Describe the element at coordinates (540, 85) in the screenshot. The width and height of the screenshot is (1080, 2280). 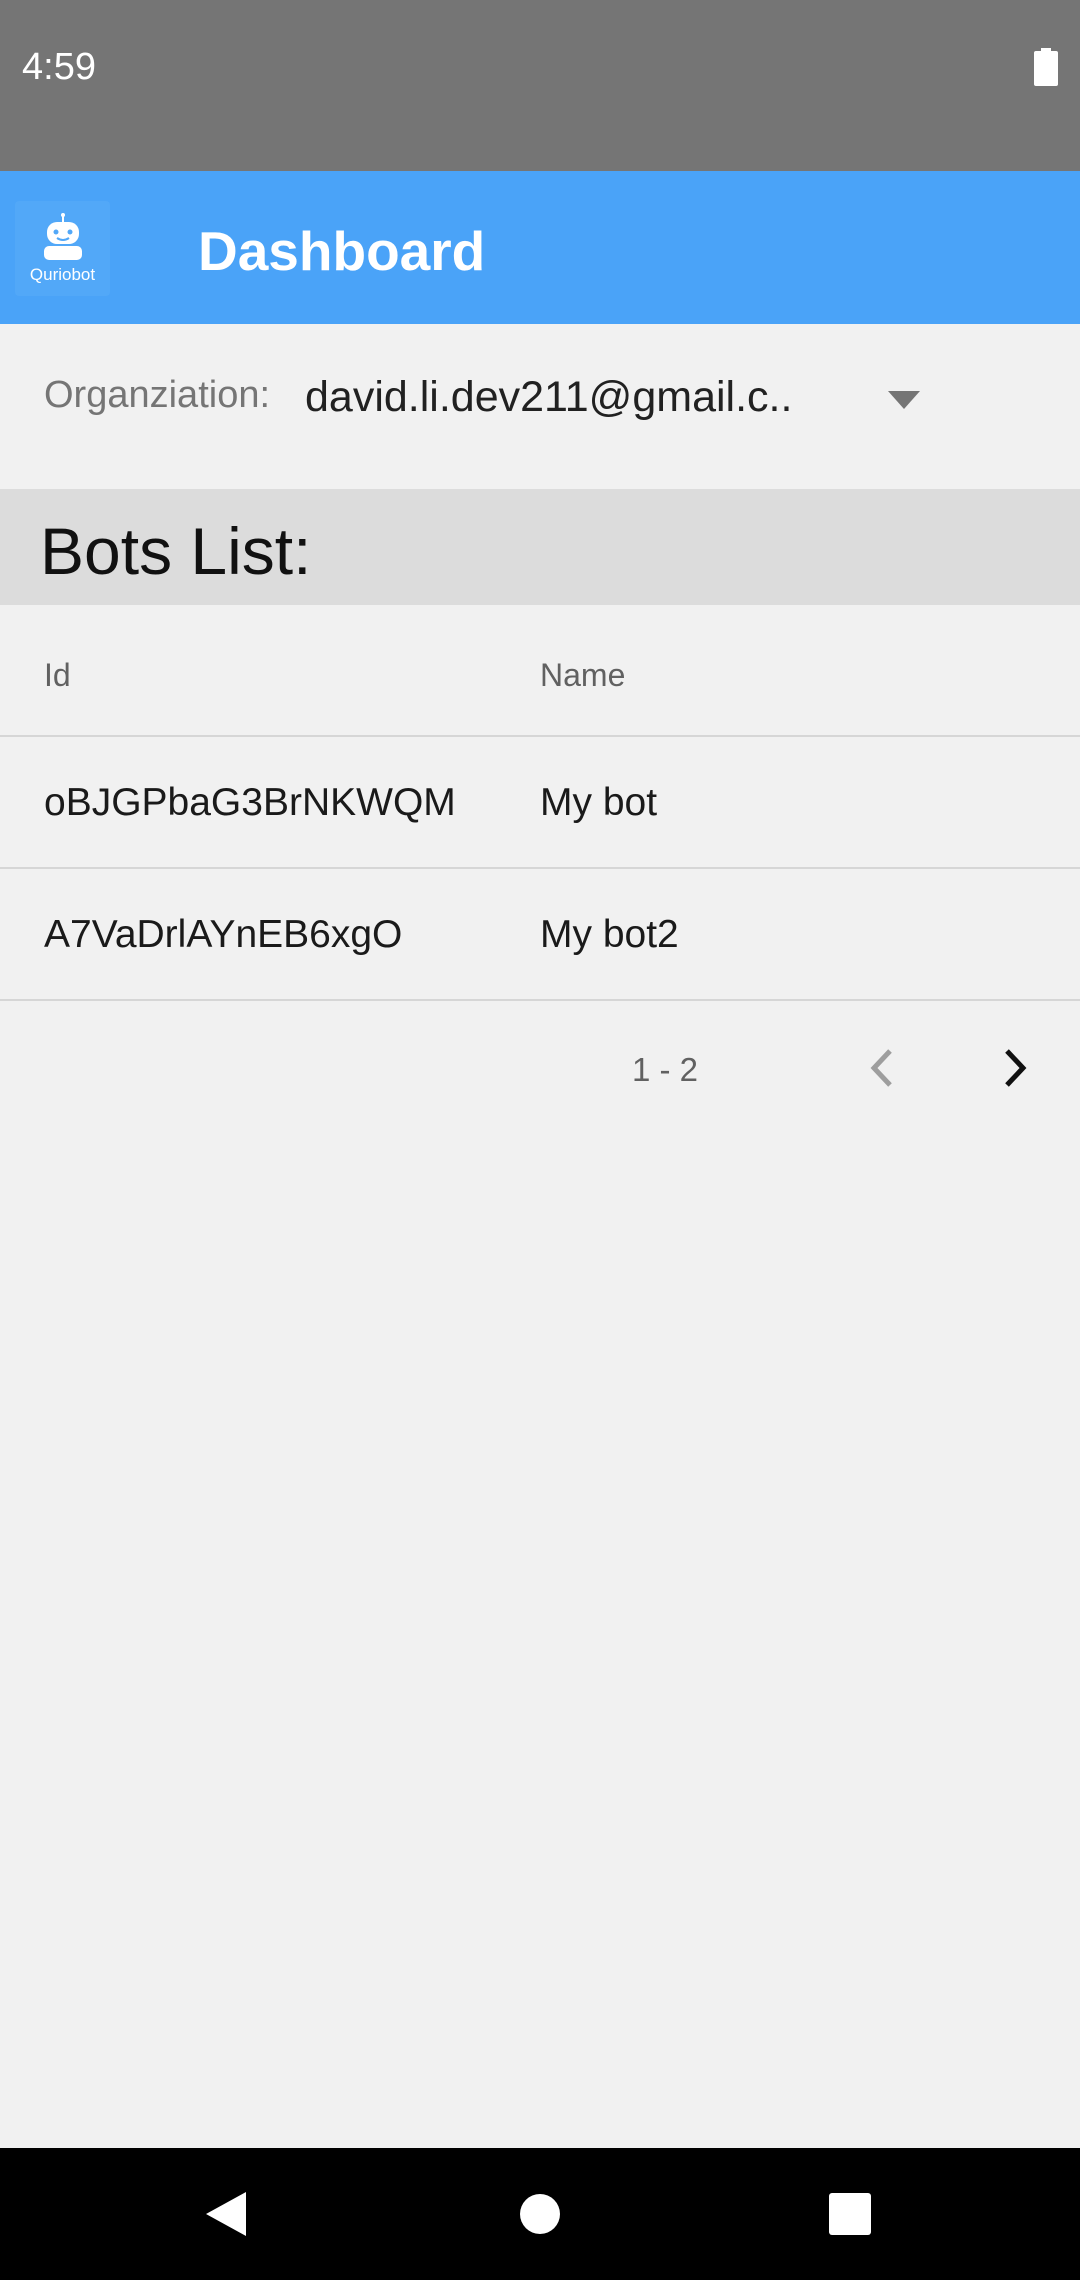
I see `status-bar: 4:59` at that location.